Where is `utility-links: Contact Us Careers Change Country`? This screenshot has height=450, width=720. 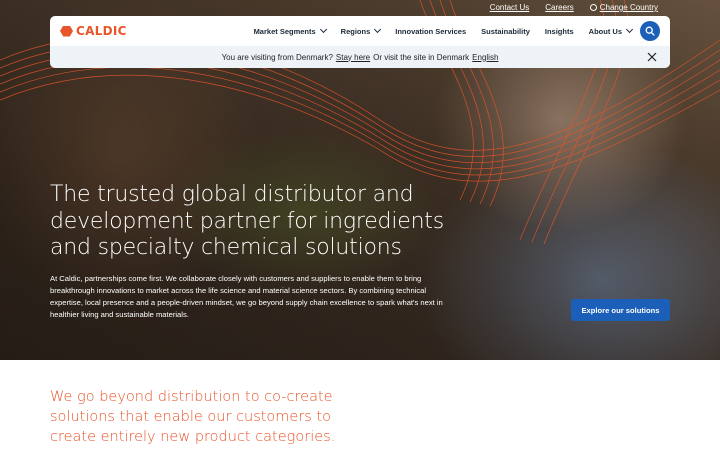
utility-links: Contact Us Careers Change Country is located at coordinates (574, 7).